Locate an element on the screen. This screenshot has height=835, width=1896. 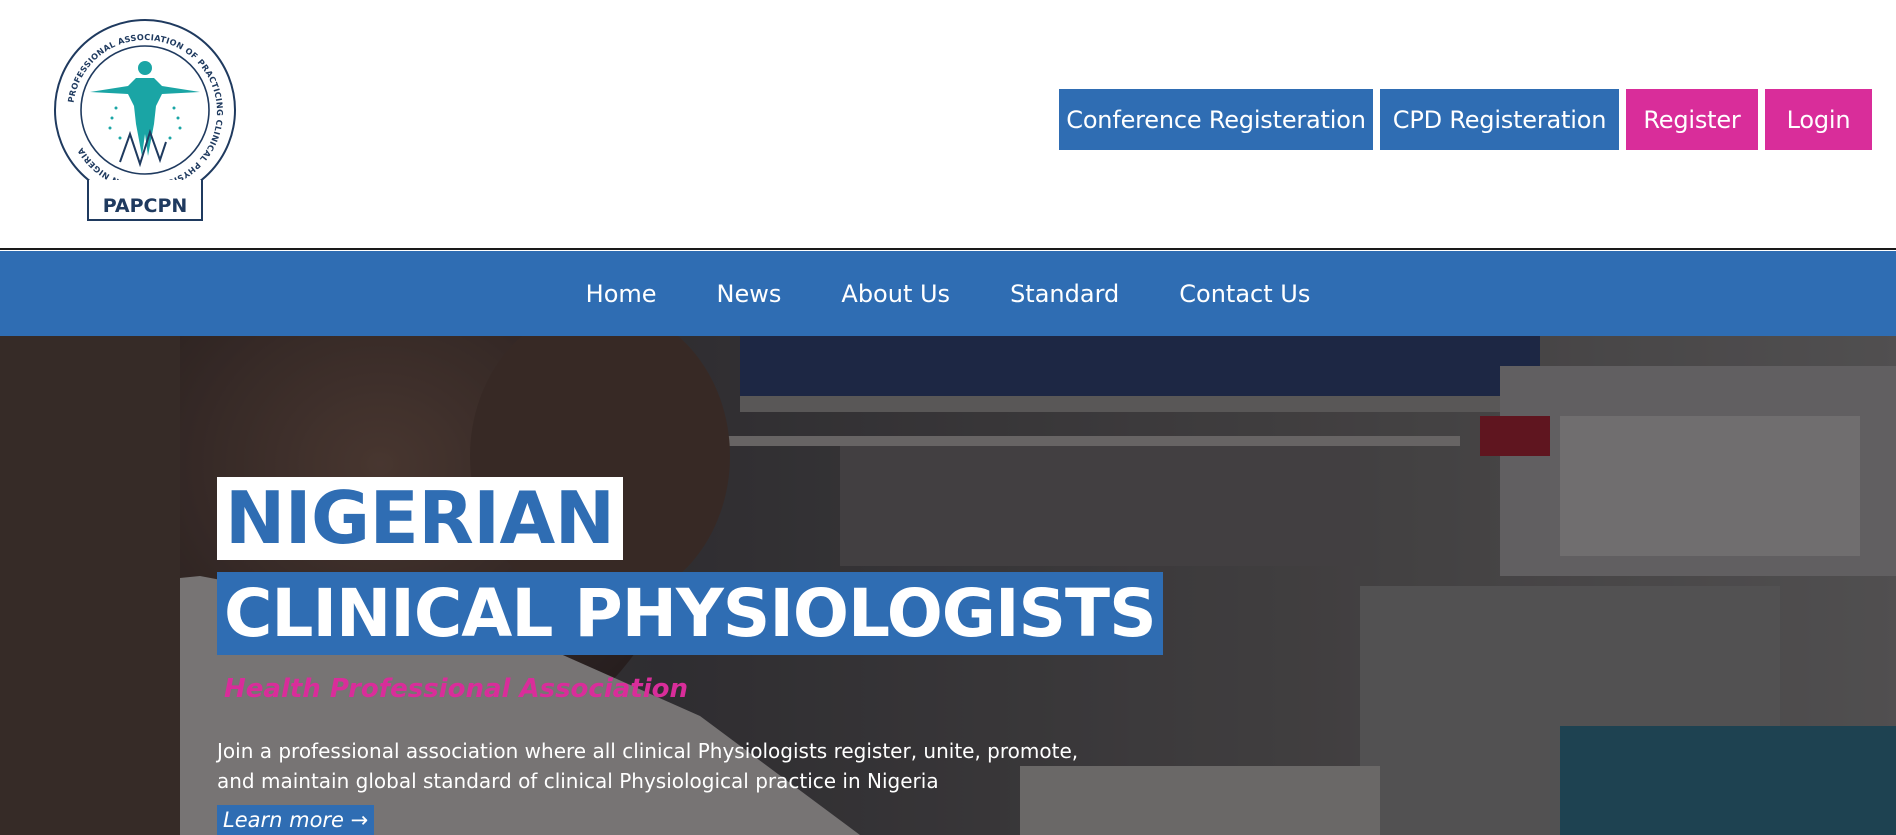
hero-title-line1: NIGERIAN is located at coordinates (420, 518).